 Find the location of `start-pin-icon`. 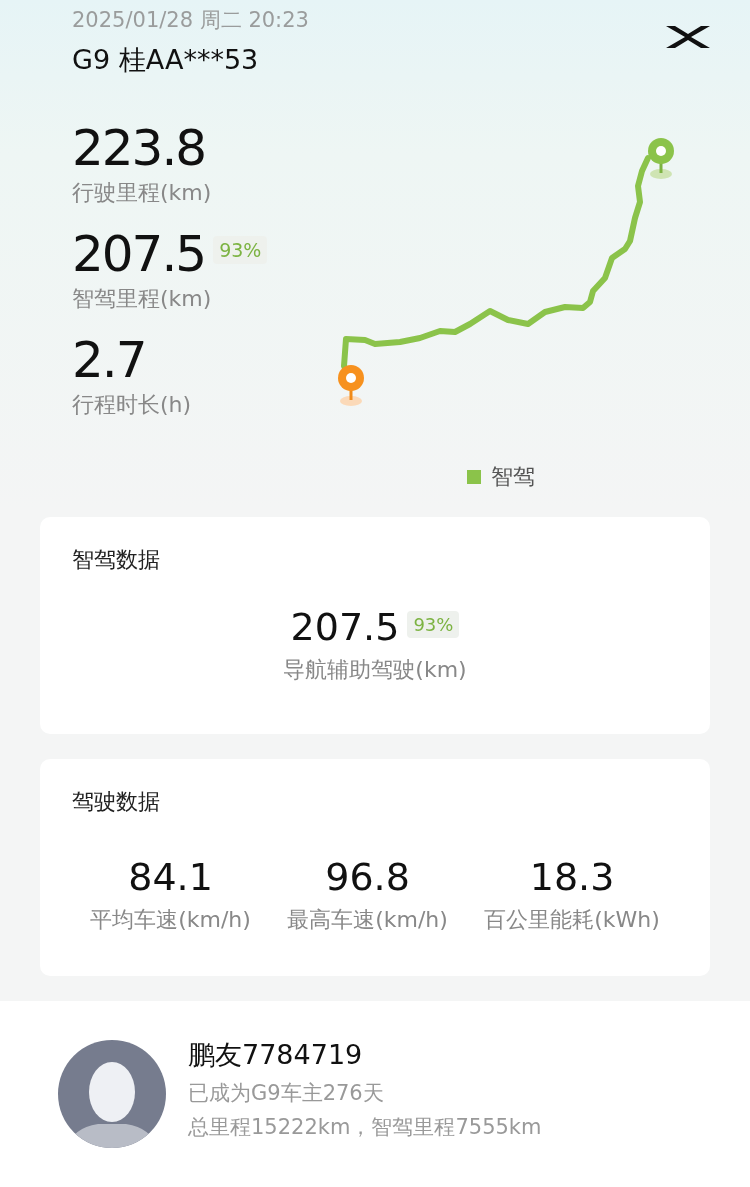

start-pin-icon is located at coordinates (351, 385).